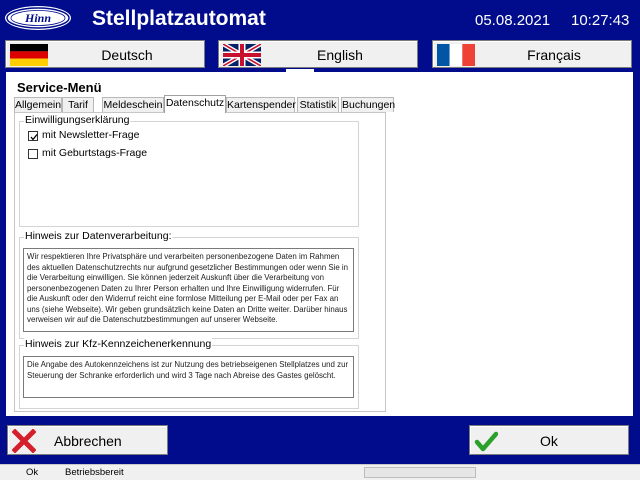 The width and height of the screenshot is (640, 480). What do you see at coordinates (77, 120) in the screenshot?
I see `consent-group-title: Einwilligungserklärung` at bounding box center [77, 120].